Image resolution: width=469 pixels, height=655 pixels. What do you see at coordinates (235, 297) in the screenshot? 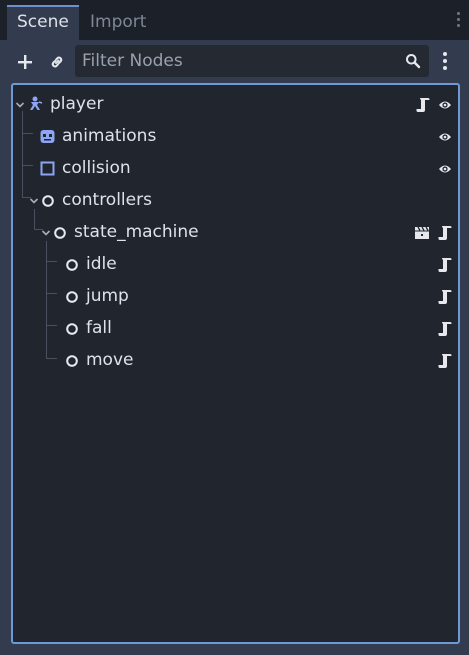
I see `tree-item-jump: jump` at bounding box center [235, 297].